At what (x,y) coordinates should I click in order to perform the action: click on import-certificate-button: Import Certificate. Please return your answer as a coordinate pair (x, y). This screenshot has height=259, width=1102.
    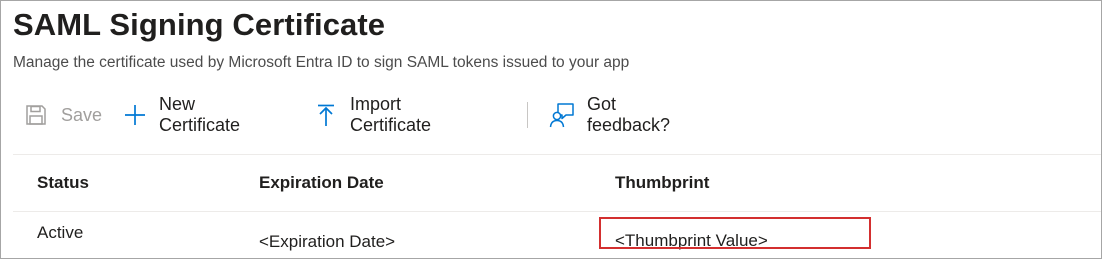
    Looking at the image, I should click on (373, 114).